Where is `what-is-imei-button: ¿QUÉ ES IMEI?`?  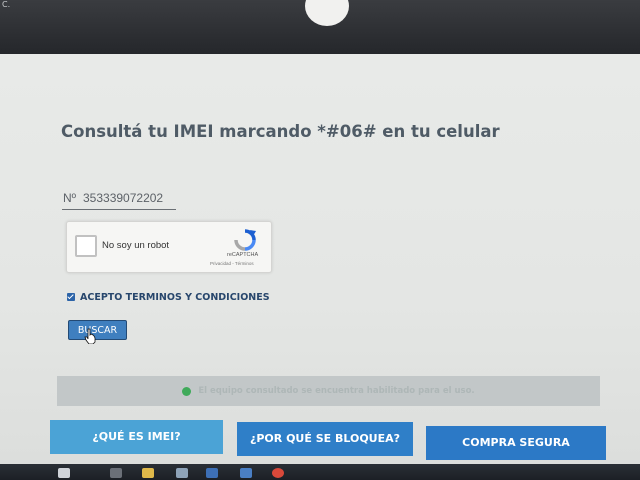 what-is-imei-button: ¿QUÉ ES IMEI? is located at coordinates (136, 437).